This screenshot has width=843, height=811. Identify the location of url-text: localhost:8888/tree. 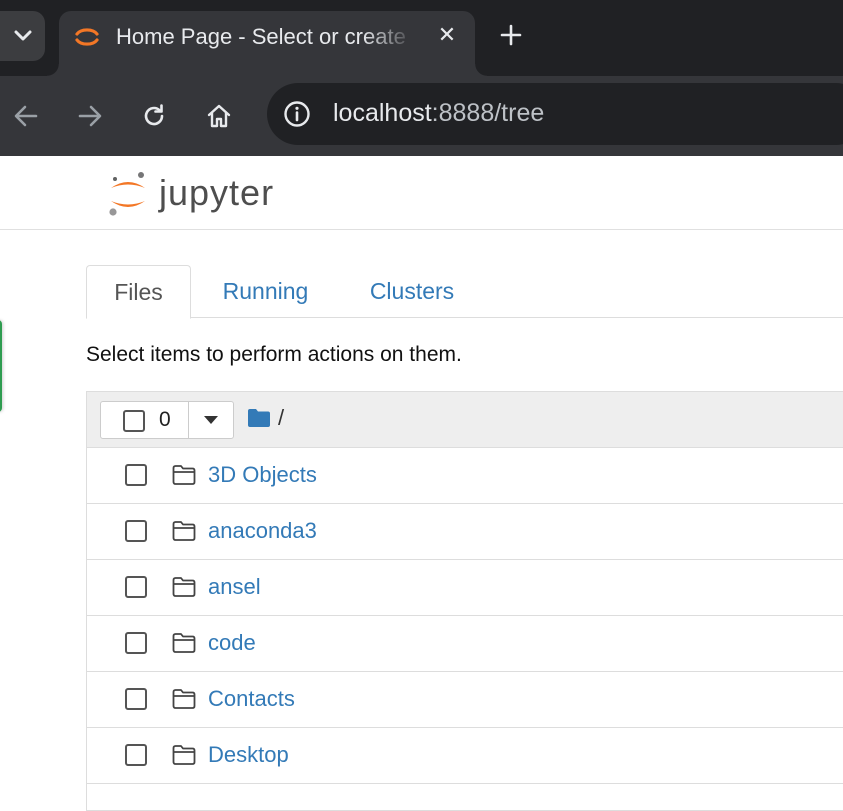
(438, 113).